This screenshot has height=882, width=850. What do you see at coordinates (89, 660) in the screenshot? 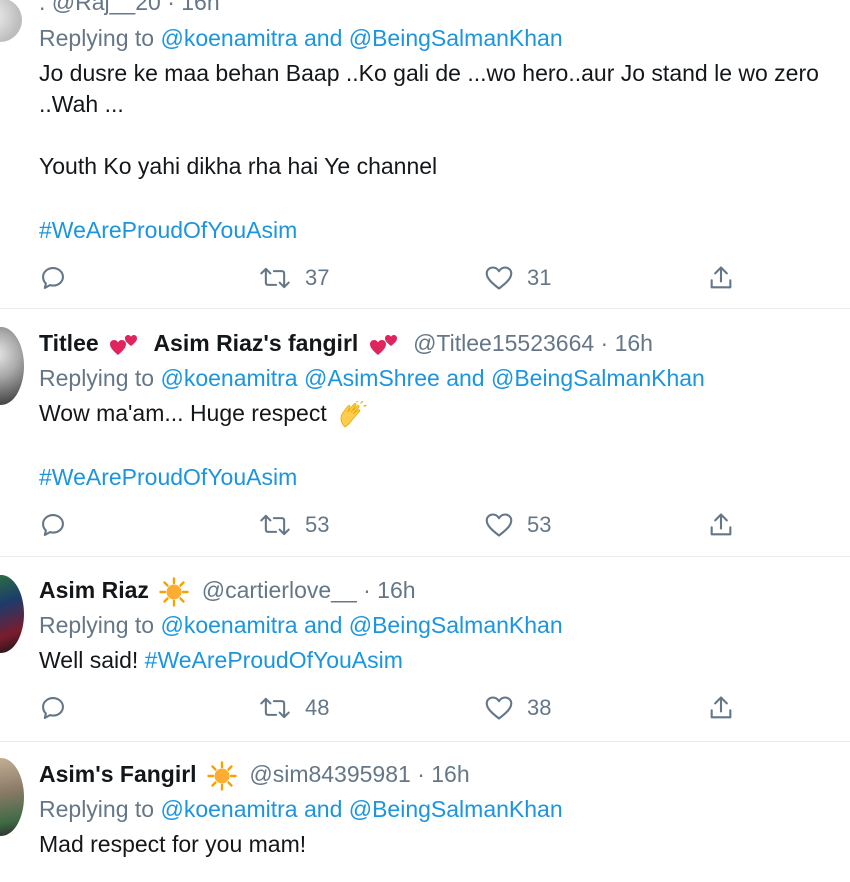
I see `tweet-text-content: Well said!` at bounding box center [89, 660].